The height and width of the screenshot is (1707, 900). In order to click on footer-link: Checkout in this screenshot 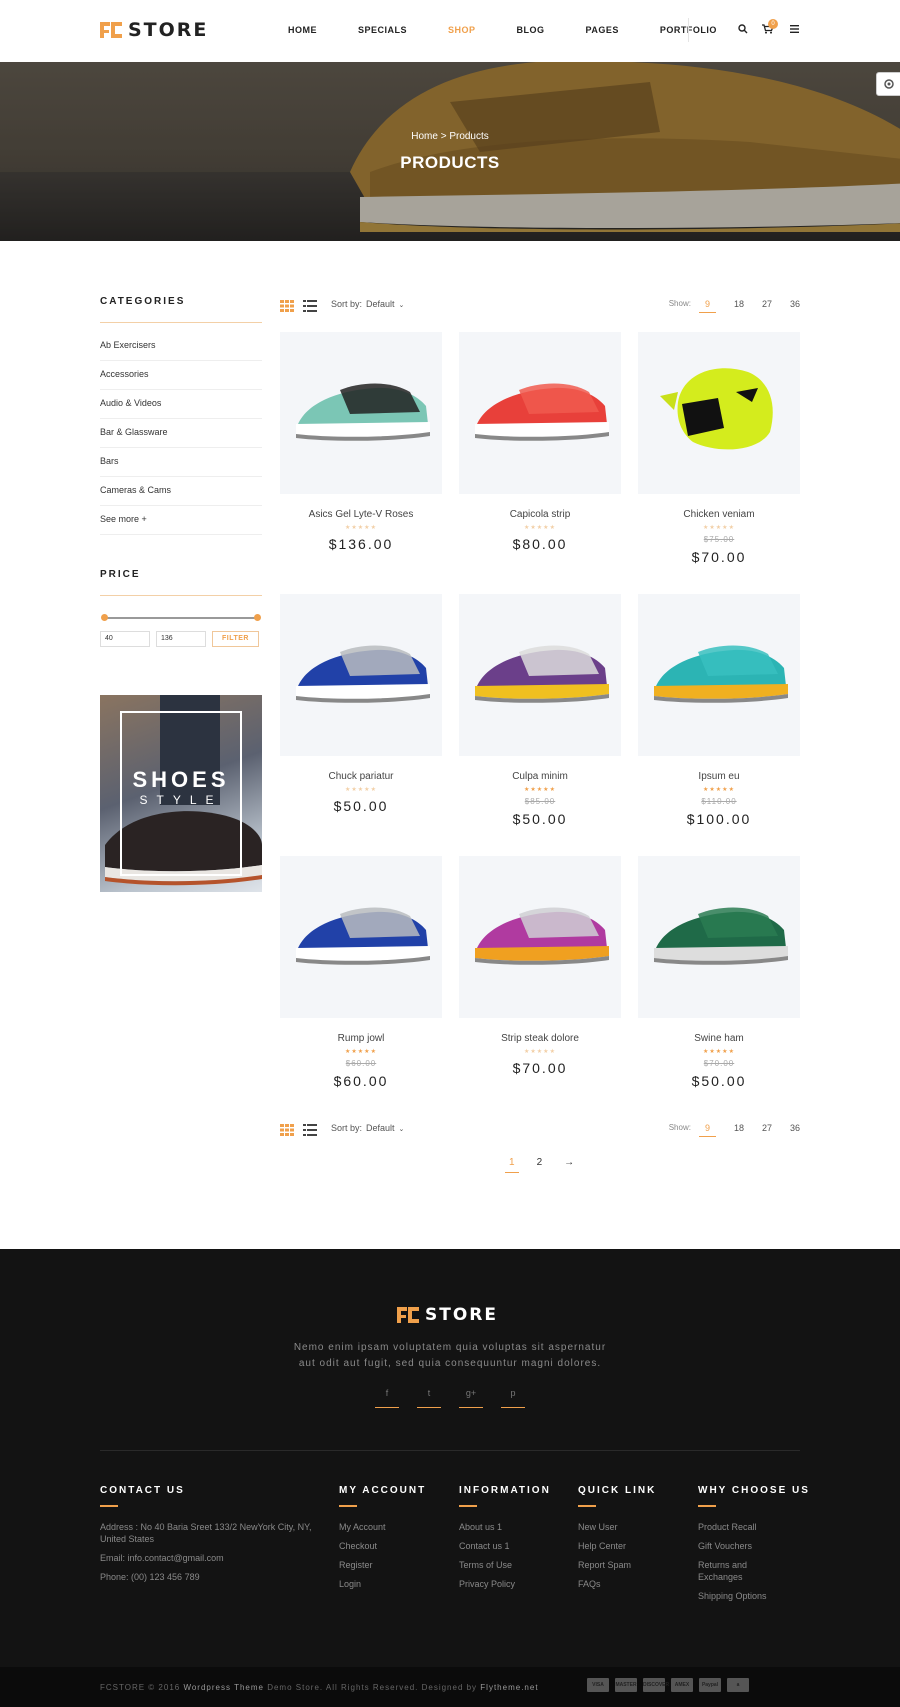, I will do `click(389, 1546)`.